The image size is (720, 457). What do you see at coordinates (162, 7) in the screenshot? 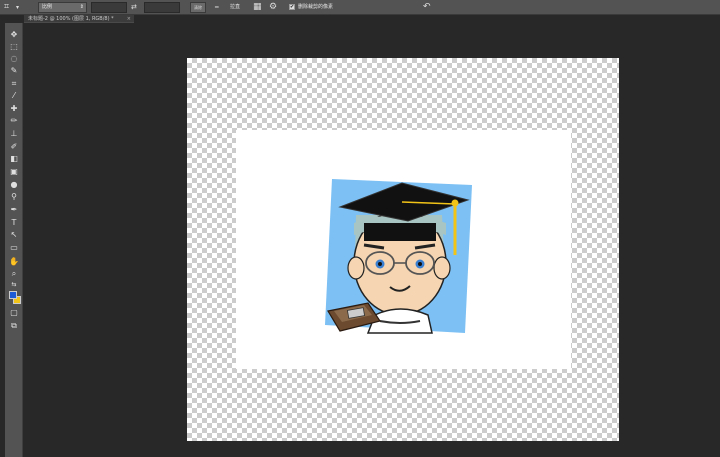
I see `height-input` at bounding box center [162, 7].